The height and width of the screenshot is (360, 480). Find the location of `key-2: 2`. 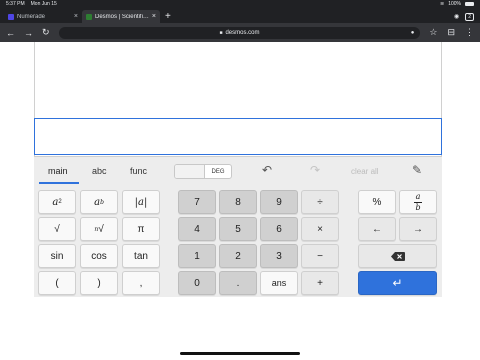

key-2: 2 is located at coordinates (238, 256).